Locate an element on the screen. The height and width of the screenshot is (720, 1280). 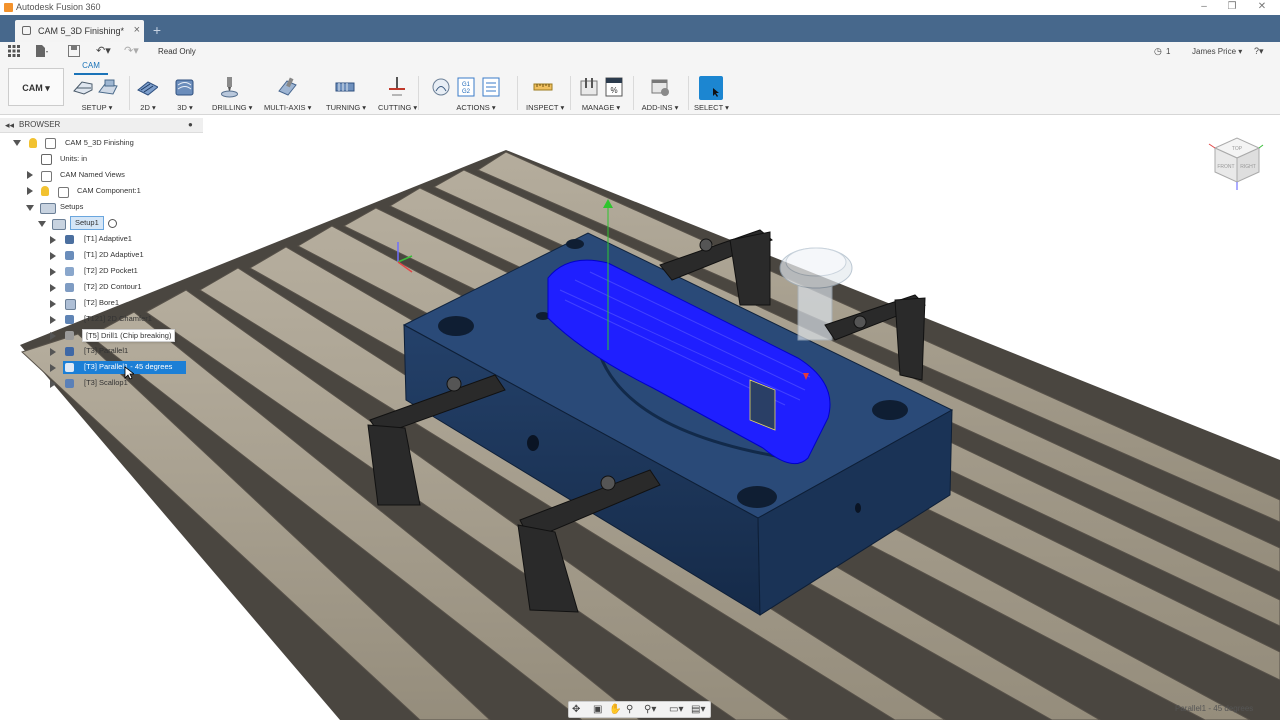
viewcube-front-label: FRONT is located at coordinates (1225, 167).